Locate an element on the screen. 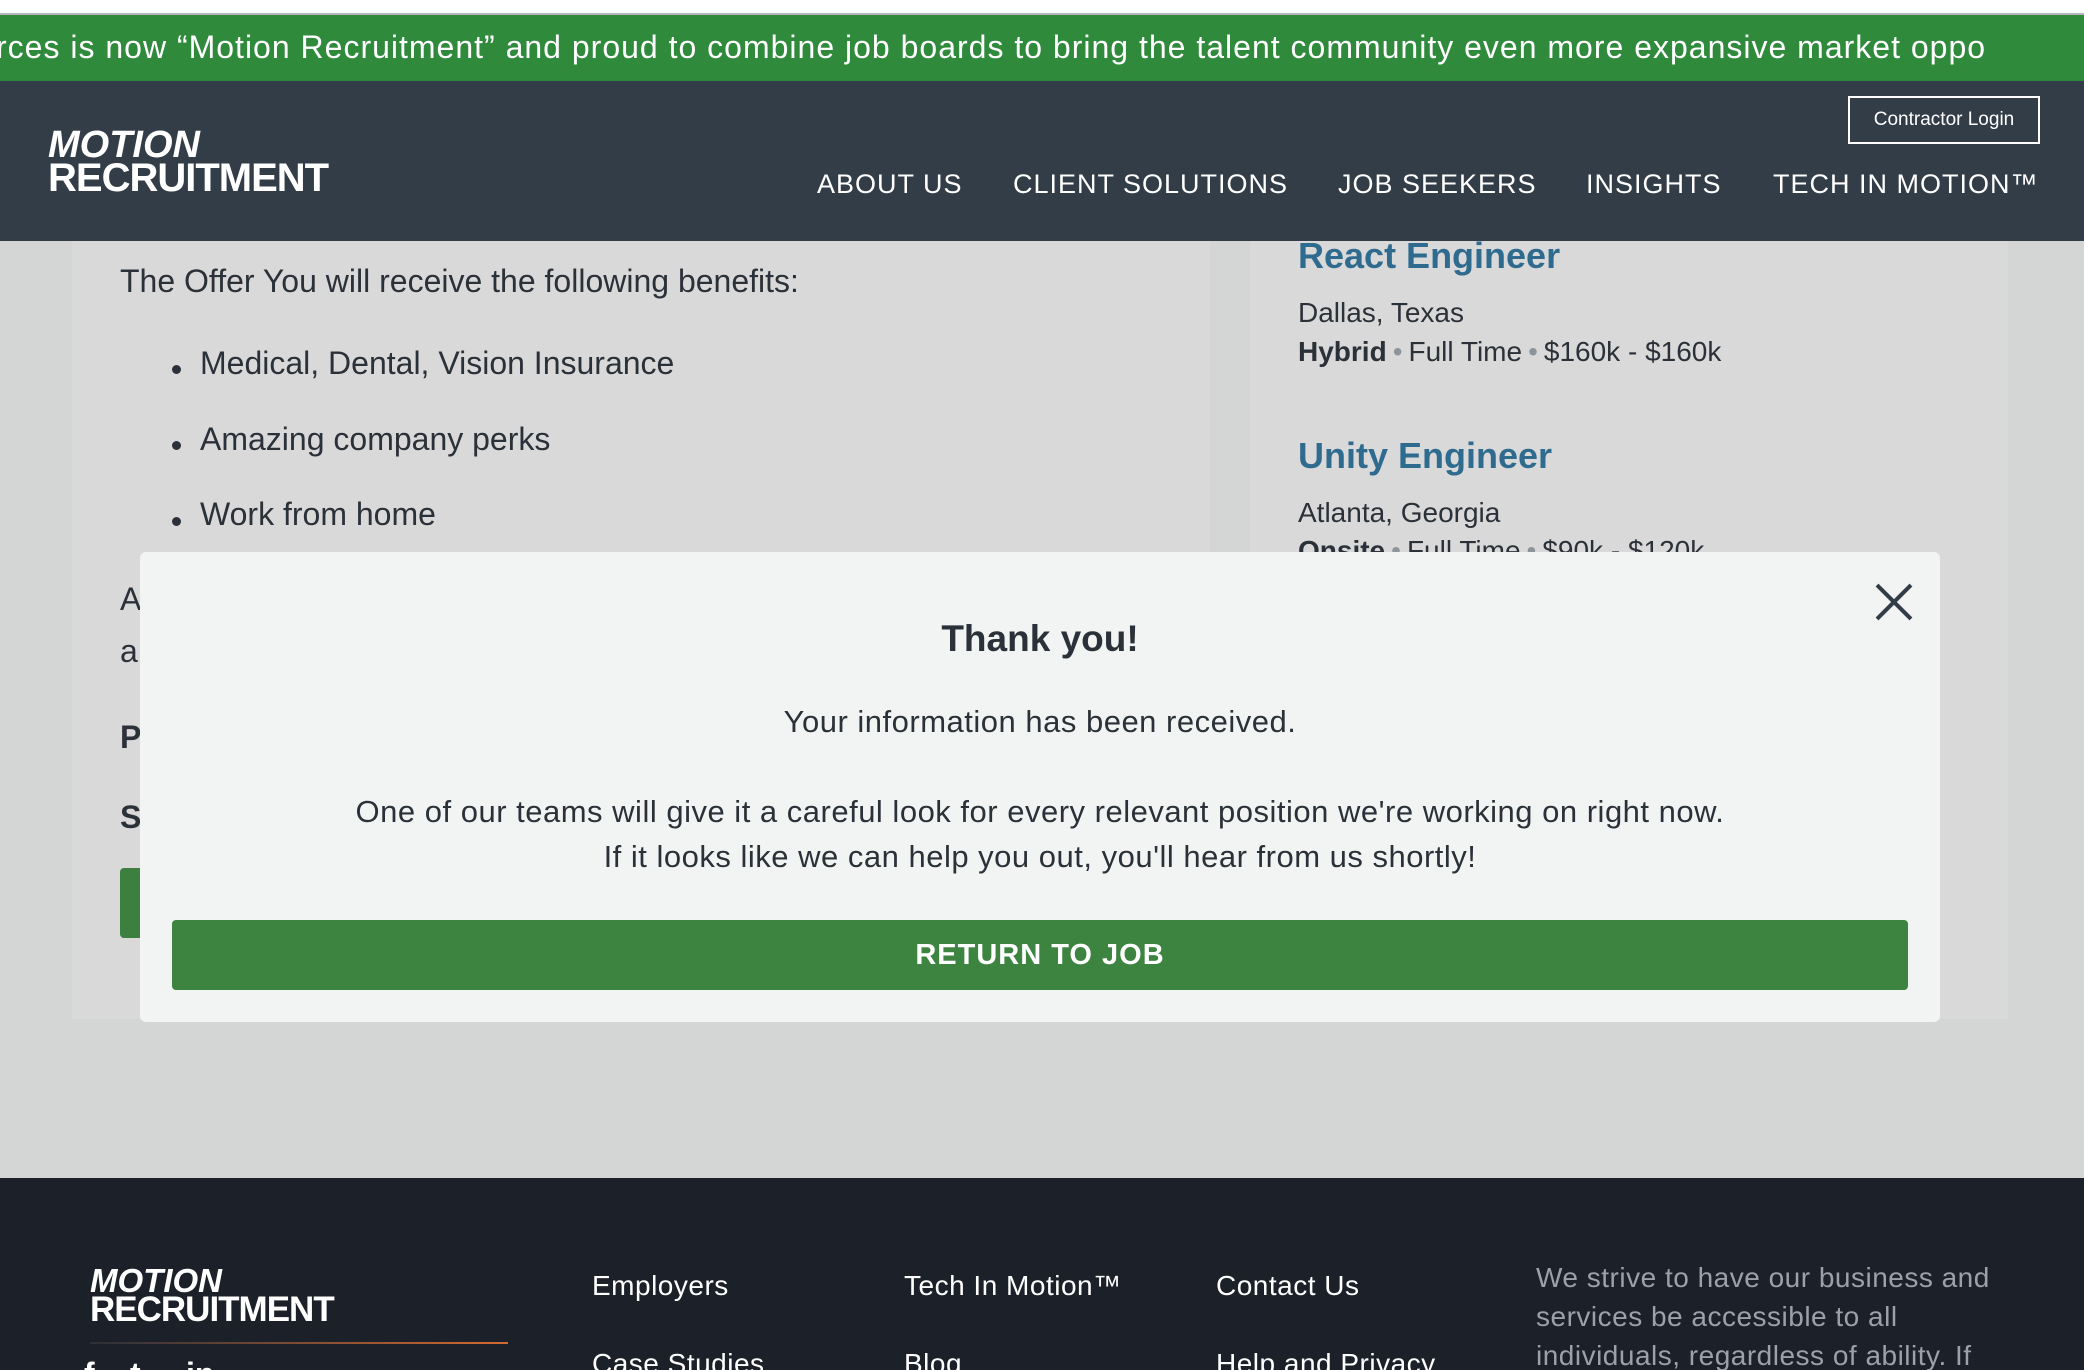  obscured-text: A is located at coordinates (131, 599).